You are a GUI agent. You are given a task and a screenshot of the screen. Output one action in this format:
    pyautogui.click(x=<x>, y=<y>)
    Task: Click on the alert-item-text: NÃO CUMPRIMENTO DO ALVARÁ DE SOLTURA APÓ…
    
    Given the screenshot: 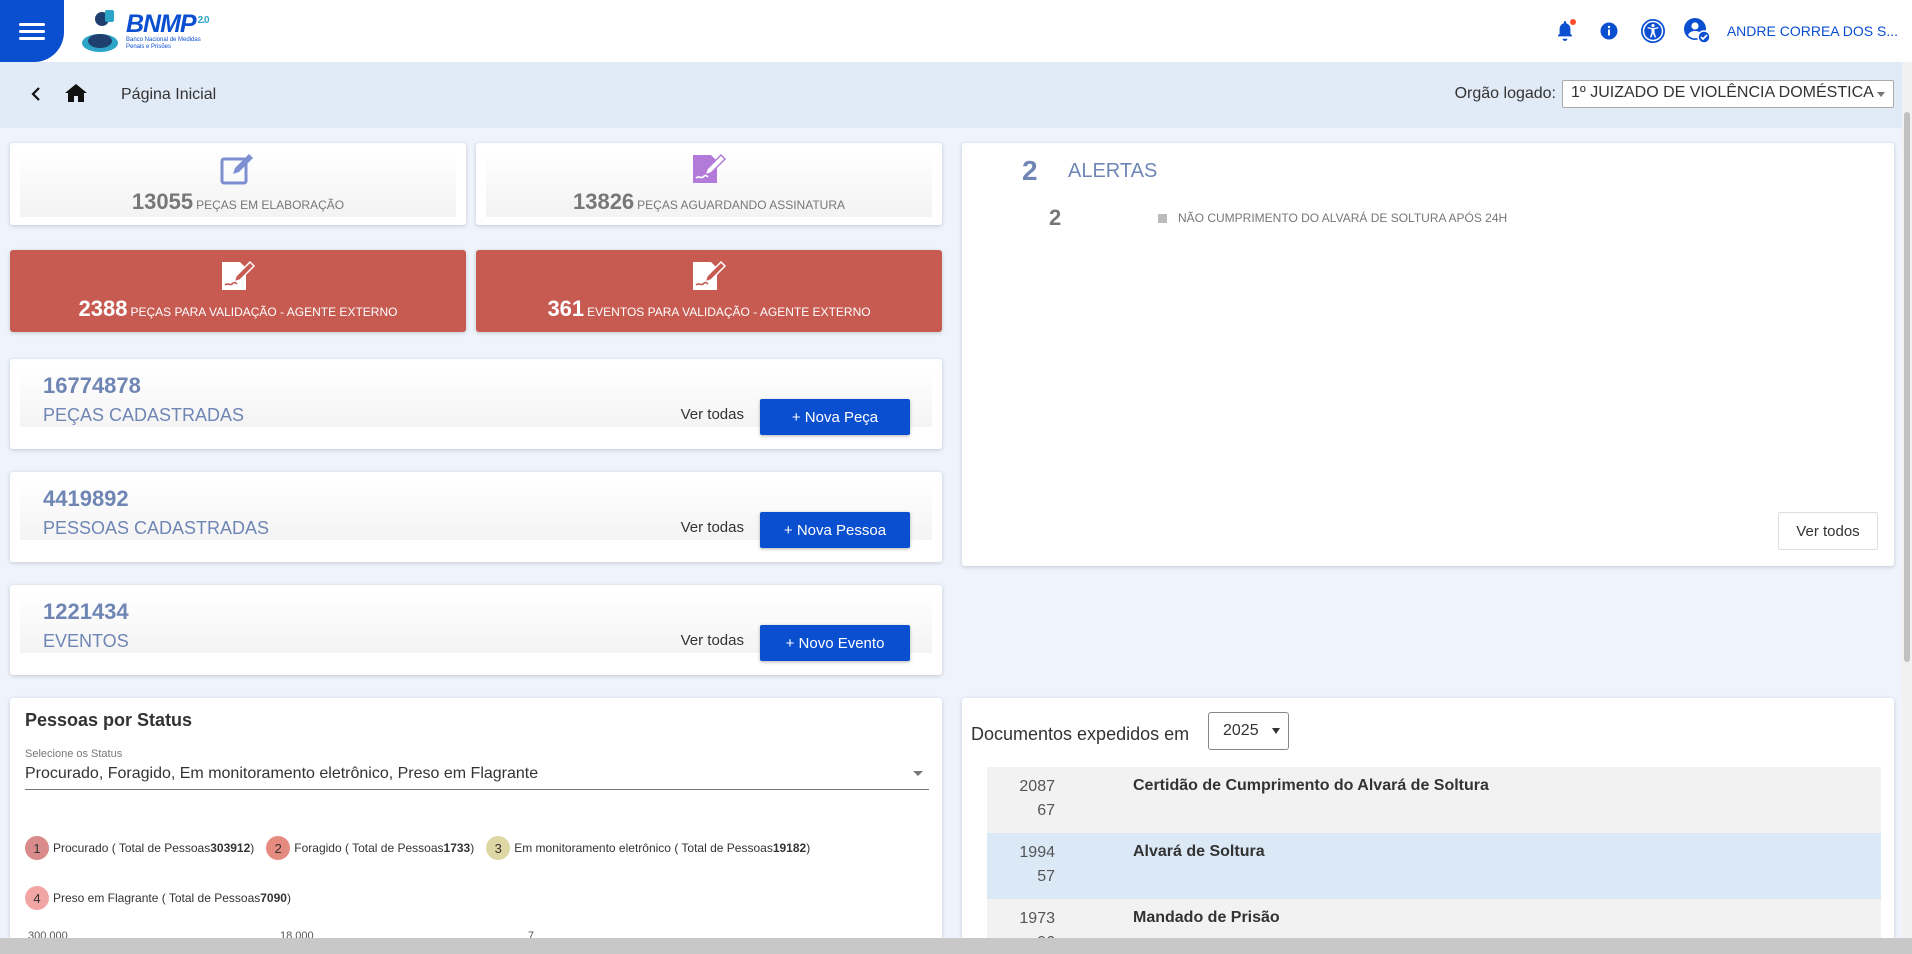 What is the action you would take?
    pyautogui.click(x=1342, y=218)
    